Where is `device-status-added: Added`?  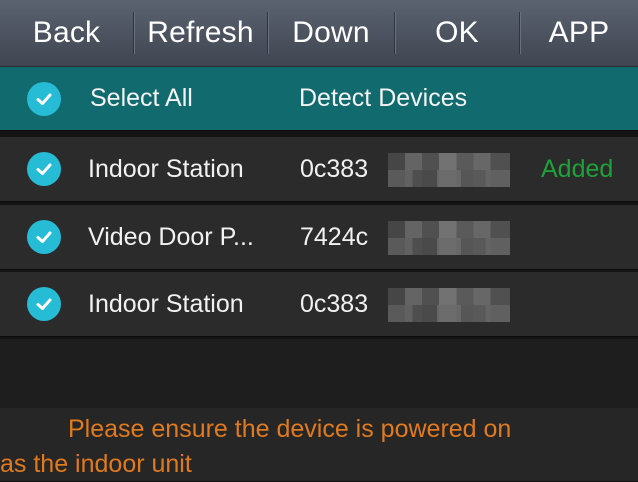 device-status-added: Added is located at coordinates (577, 168).